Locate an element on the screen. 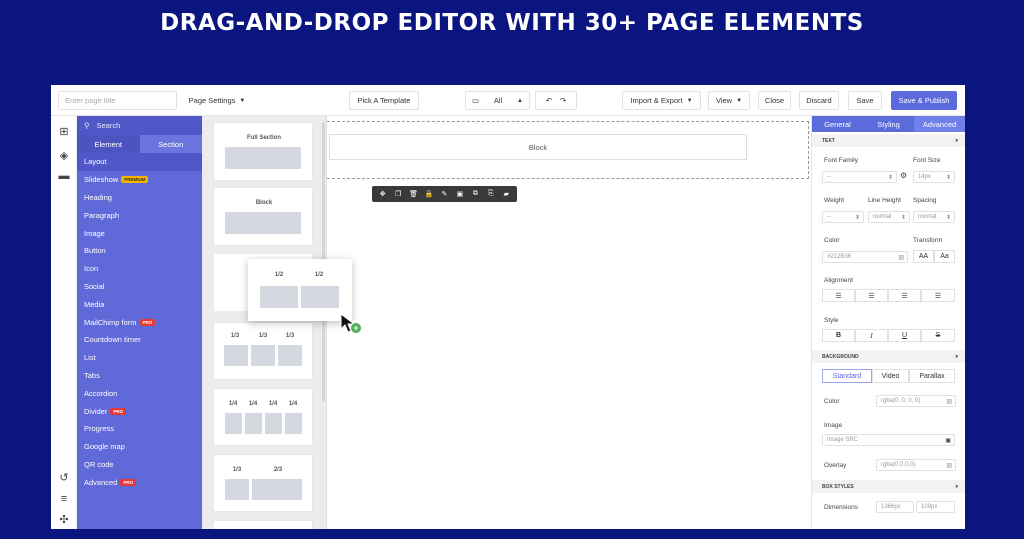 This screenshot has height=539, width=1024. save-button: Save is located at coordinates (865, 100).